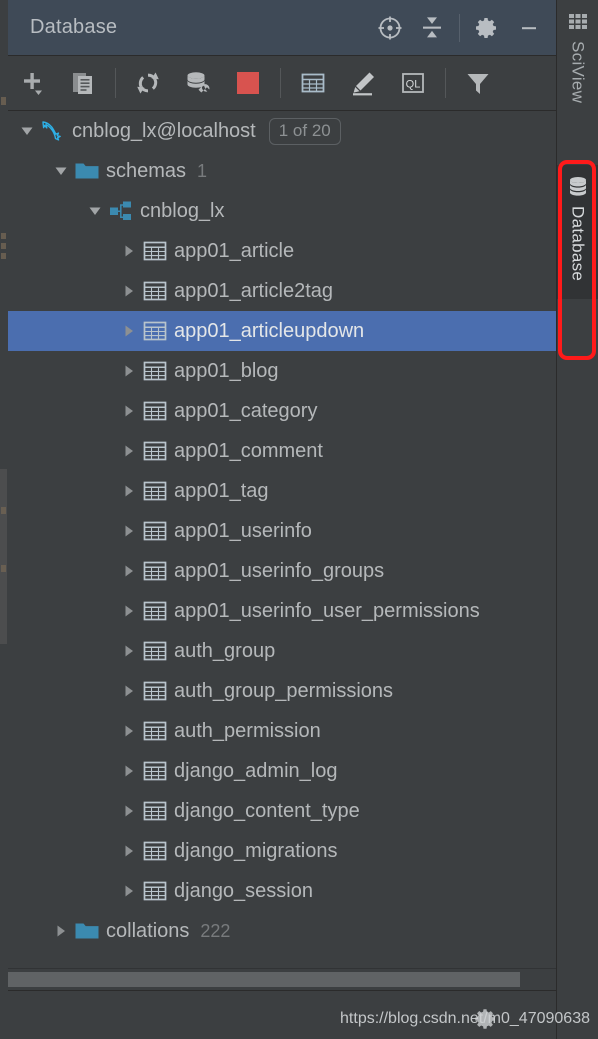 Image resolution: width=598 pixels, height=1039 pixels. Describe the element at coordinates (254, 291) in the screenshot. I see `tree-row-label: app01_article2tag` at that location.